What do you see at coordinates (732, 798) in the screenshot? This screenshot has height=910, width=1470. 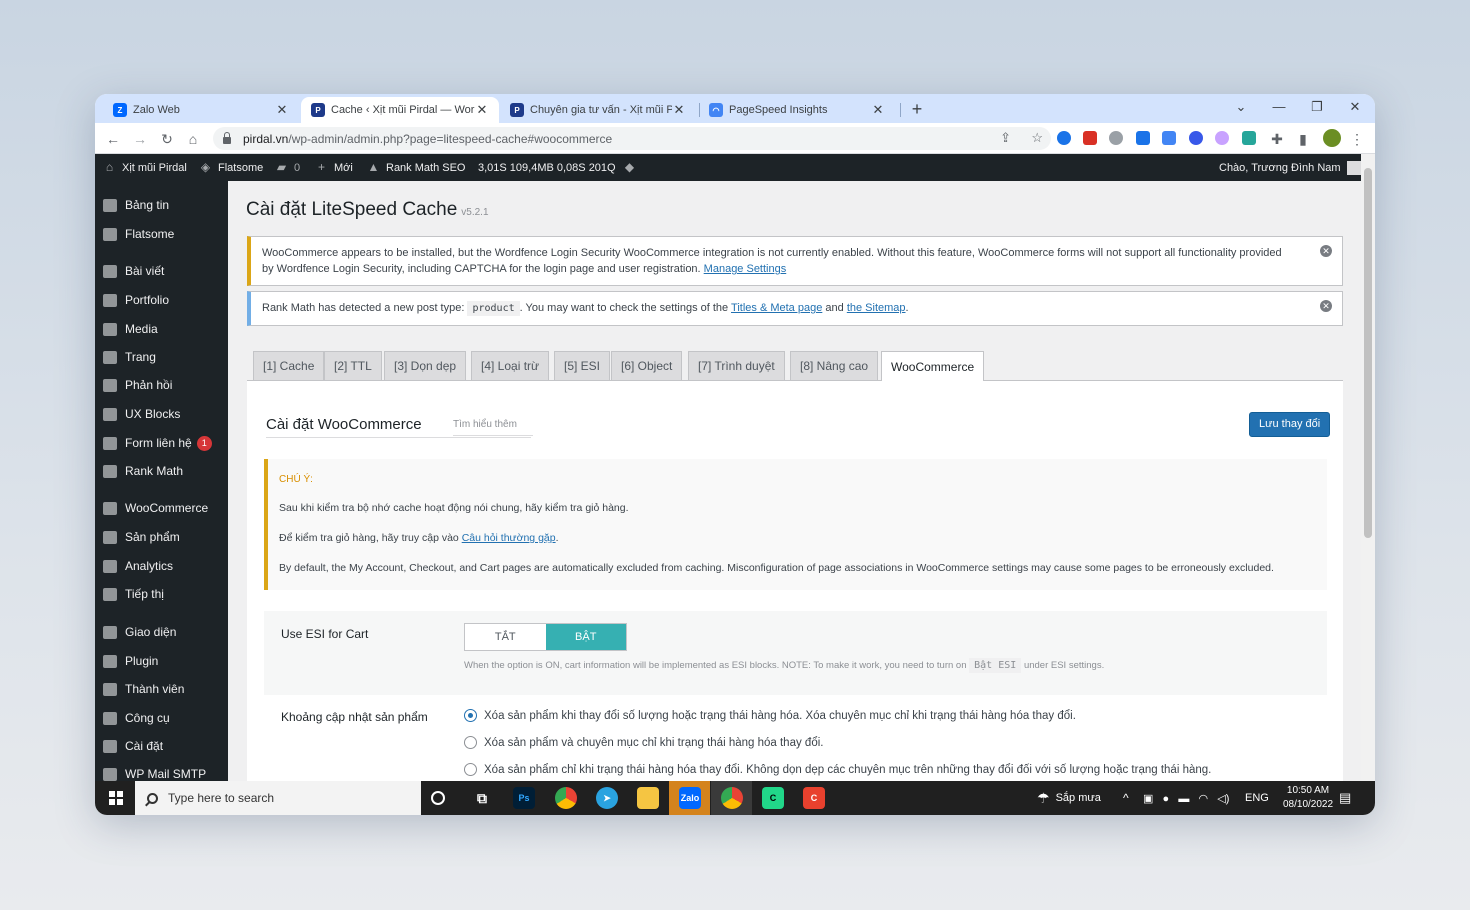 I see `chrome-active-icon` at bounding box center [732, 798].